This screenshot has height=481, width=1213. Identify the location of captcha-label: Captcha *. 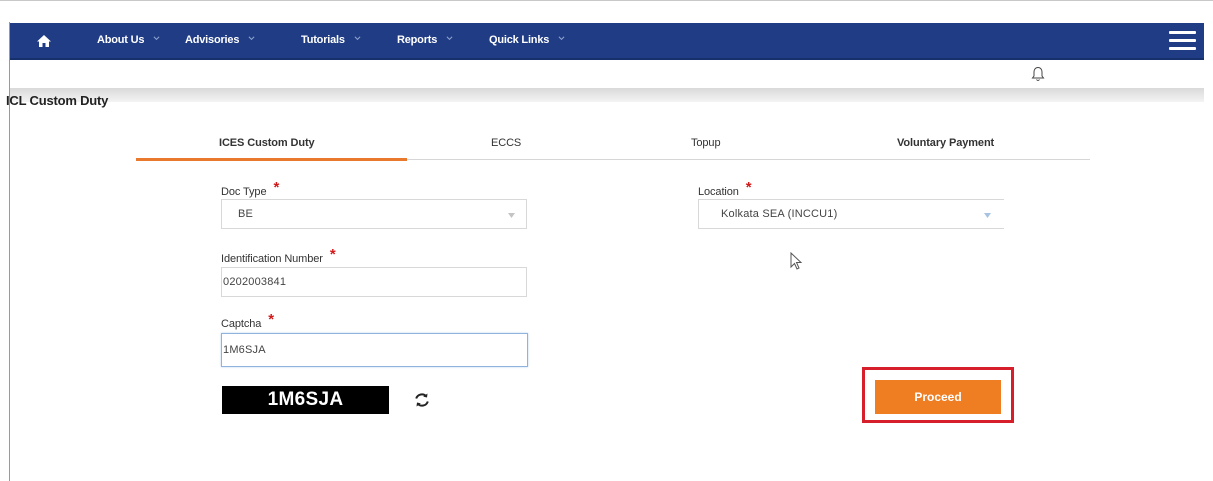
(248, 321).